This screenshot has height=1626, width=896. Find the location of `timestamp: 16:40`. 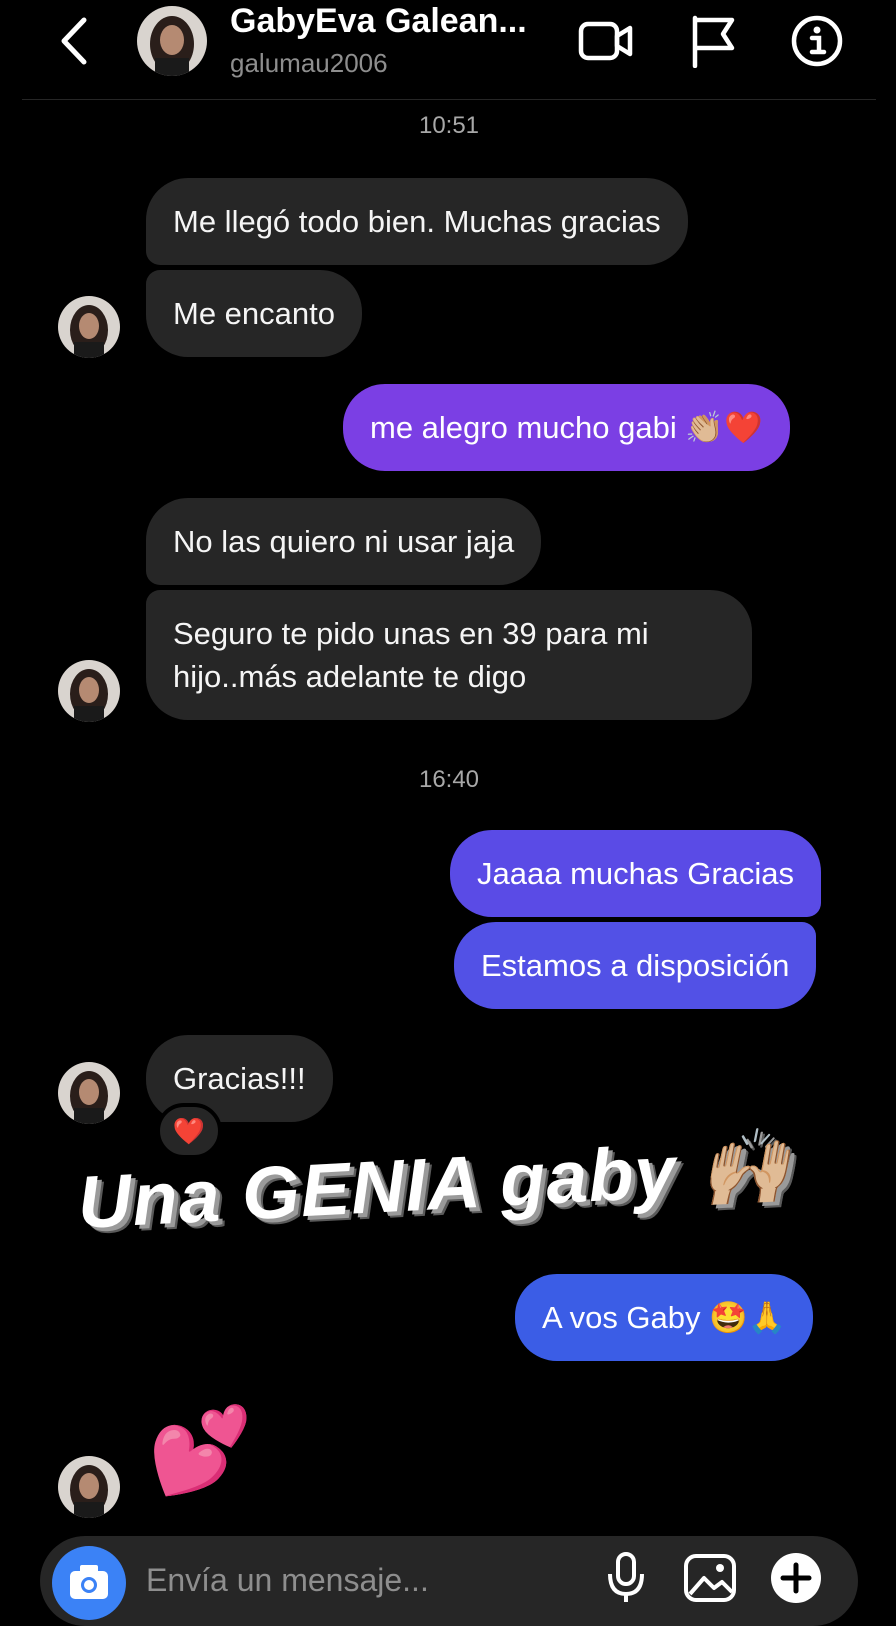

timestamp: 16:40 is located at coordinates (449, 779).